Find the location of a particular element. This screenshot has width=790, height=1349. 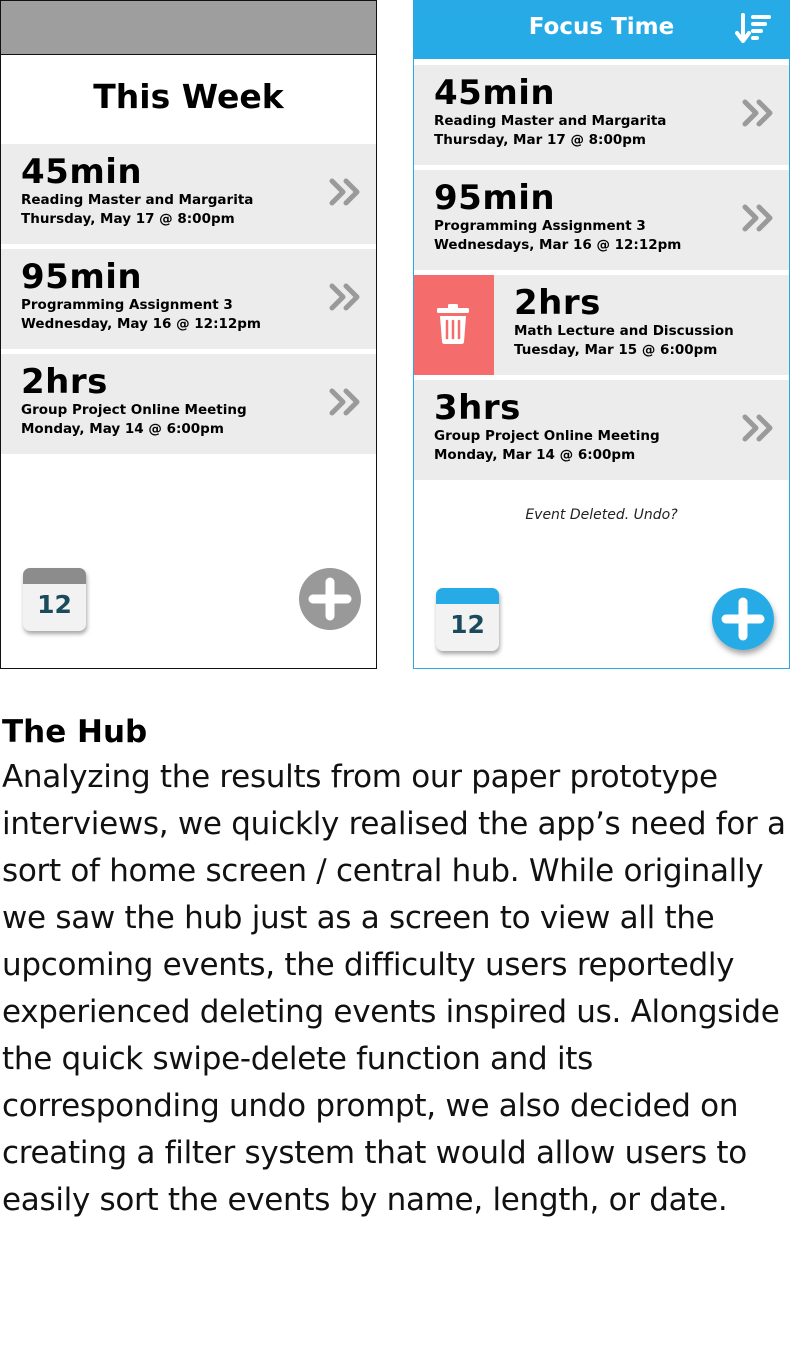

event-duration: 3hrs is located at coordinates (477, 408).